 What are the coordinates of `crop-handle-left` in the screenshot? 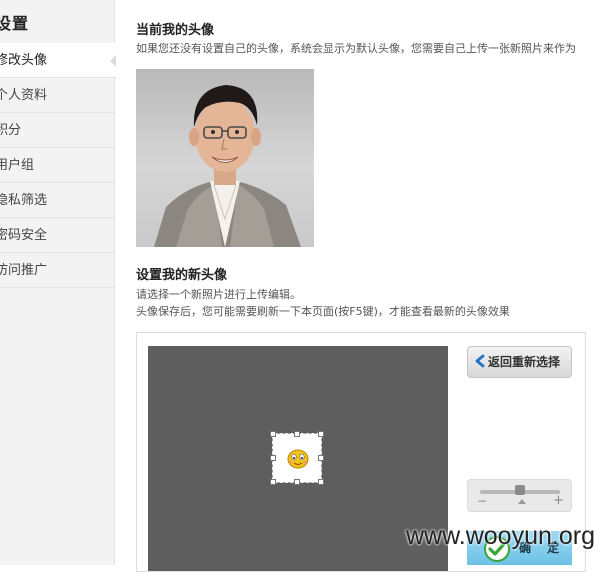 It's located at (273, 458).